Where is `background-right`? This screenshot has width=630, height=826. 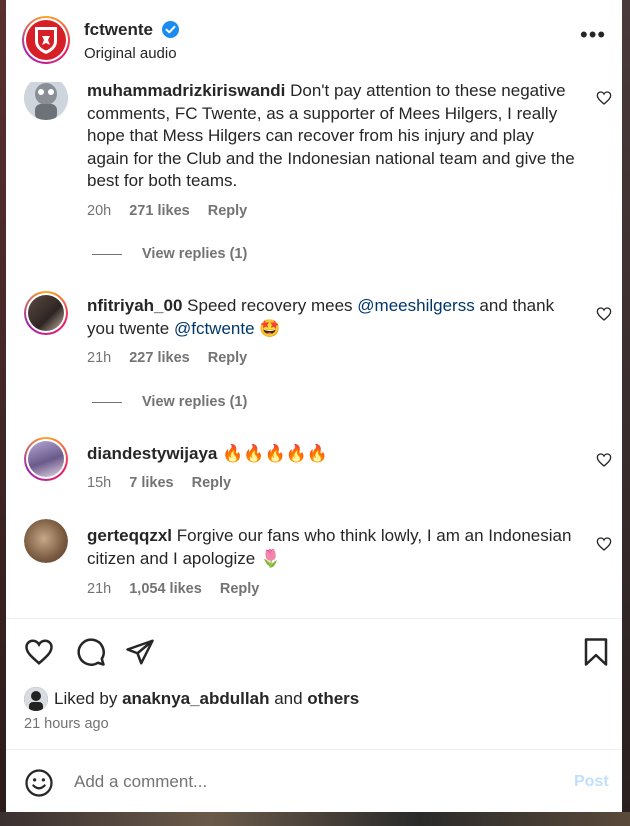 background-right is located at coordinates (626, 413).